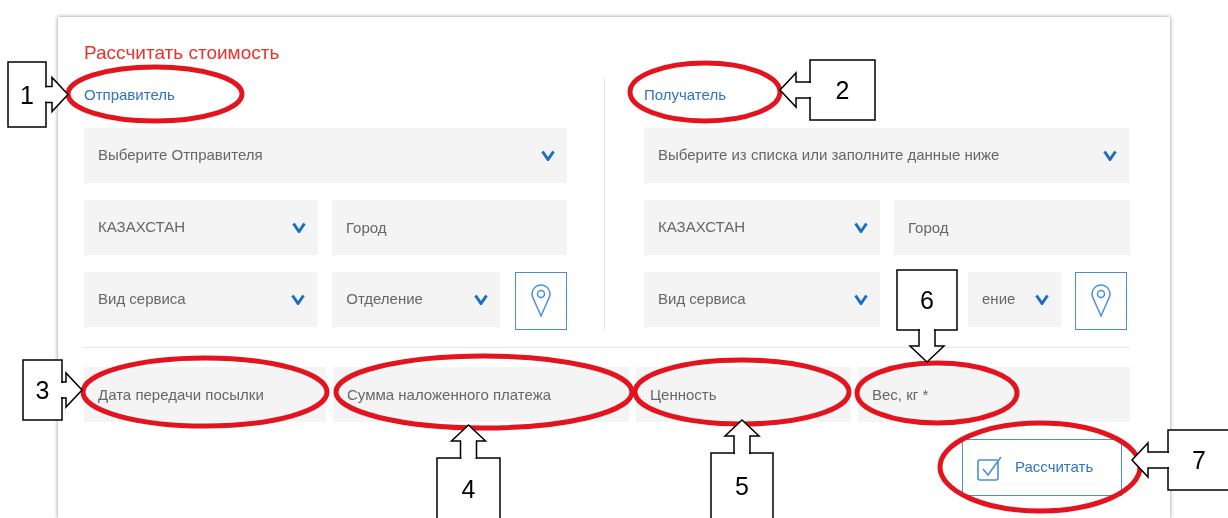 The image size is (1228, 518). What do you see at coordinates (842, 90) in the screenshot?
I see `callout-number: 2` at bounding box center [842, 90].